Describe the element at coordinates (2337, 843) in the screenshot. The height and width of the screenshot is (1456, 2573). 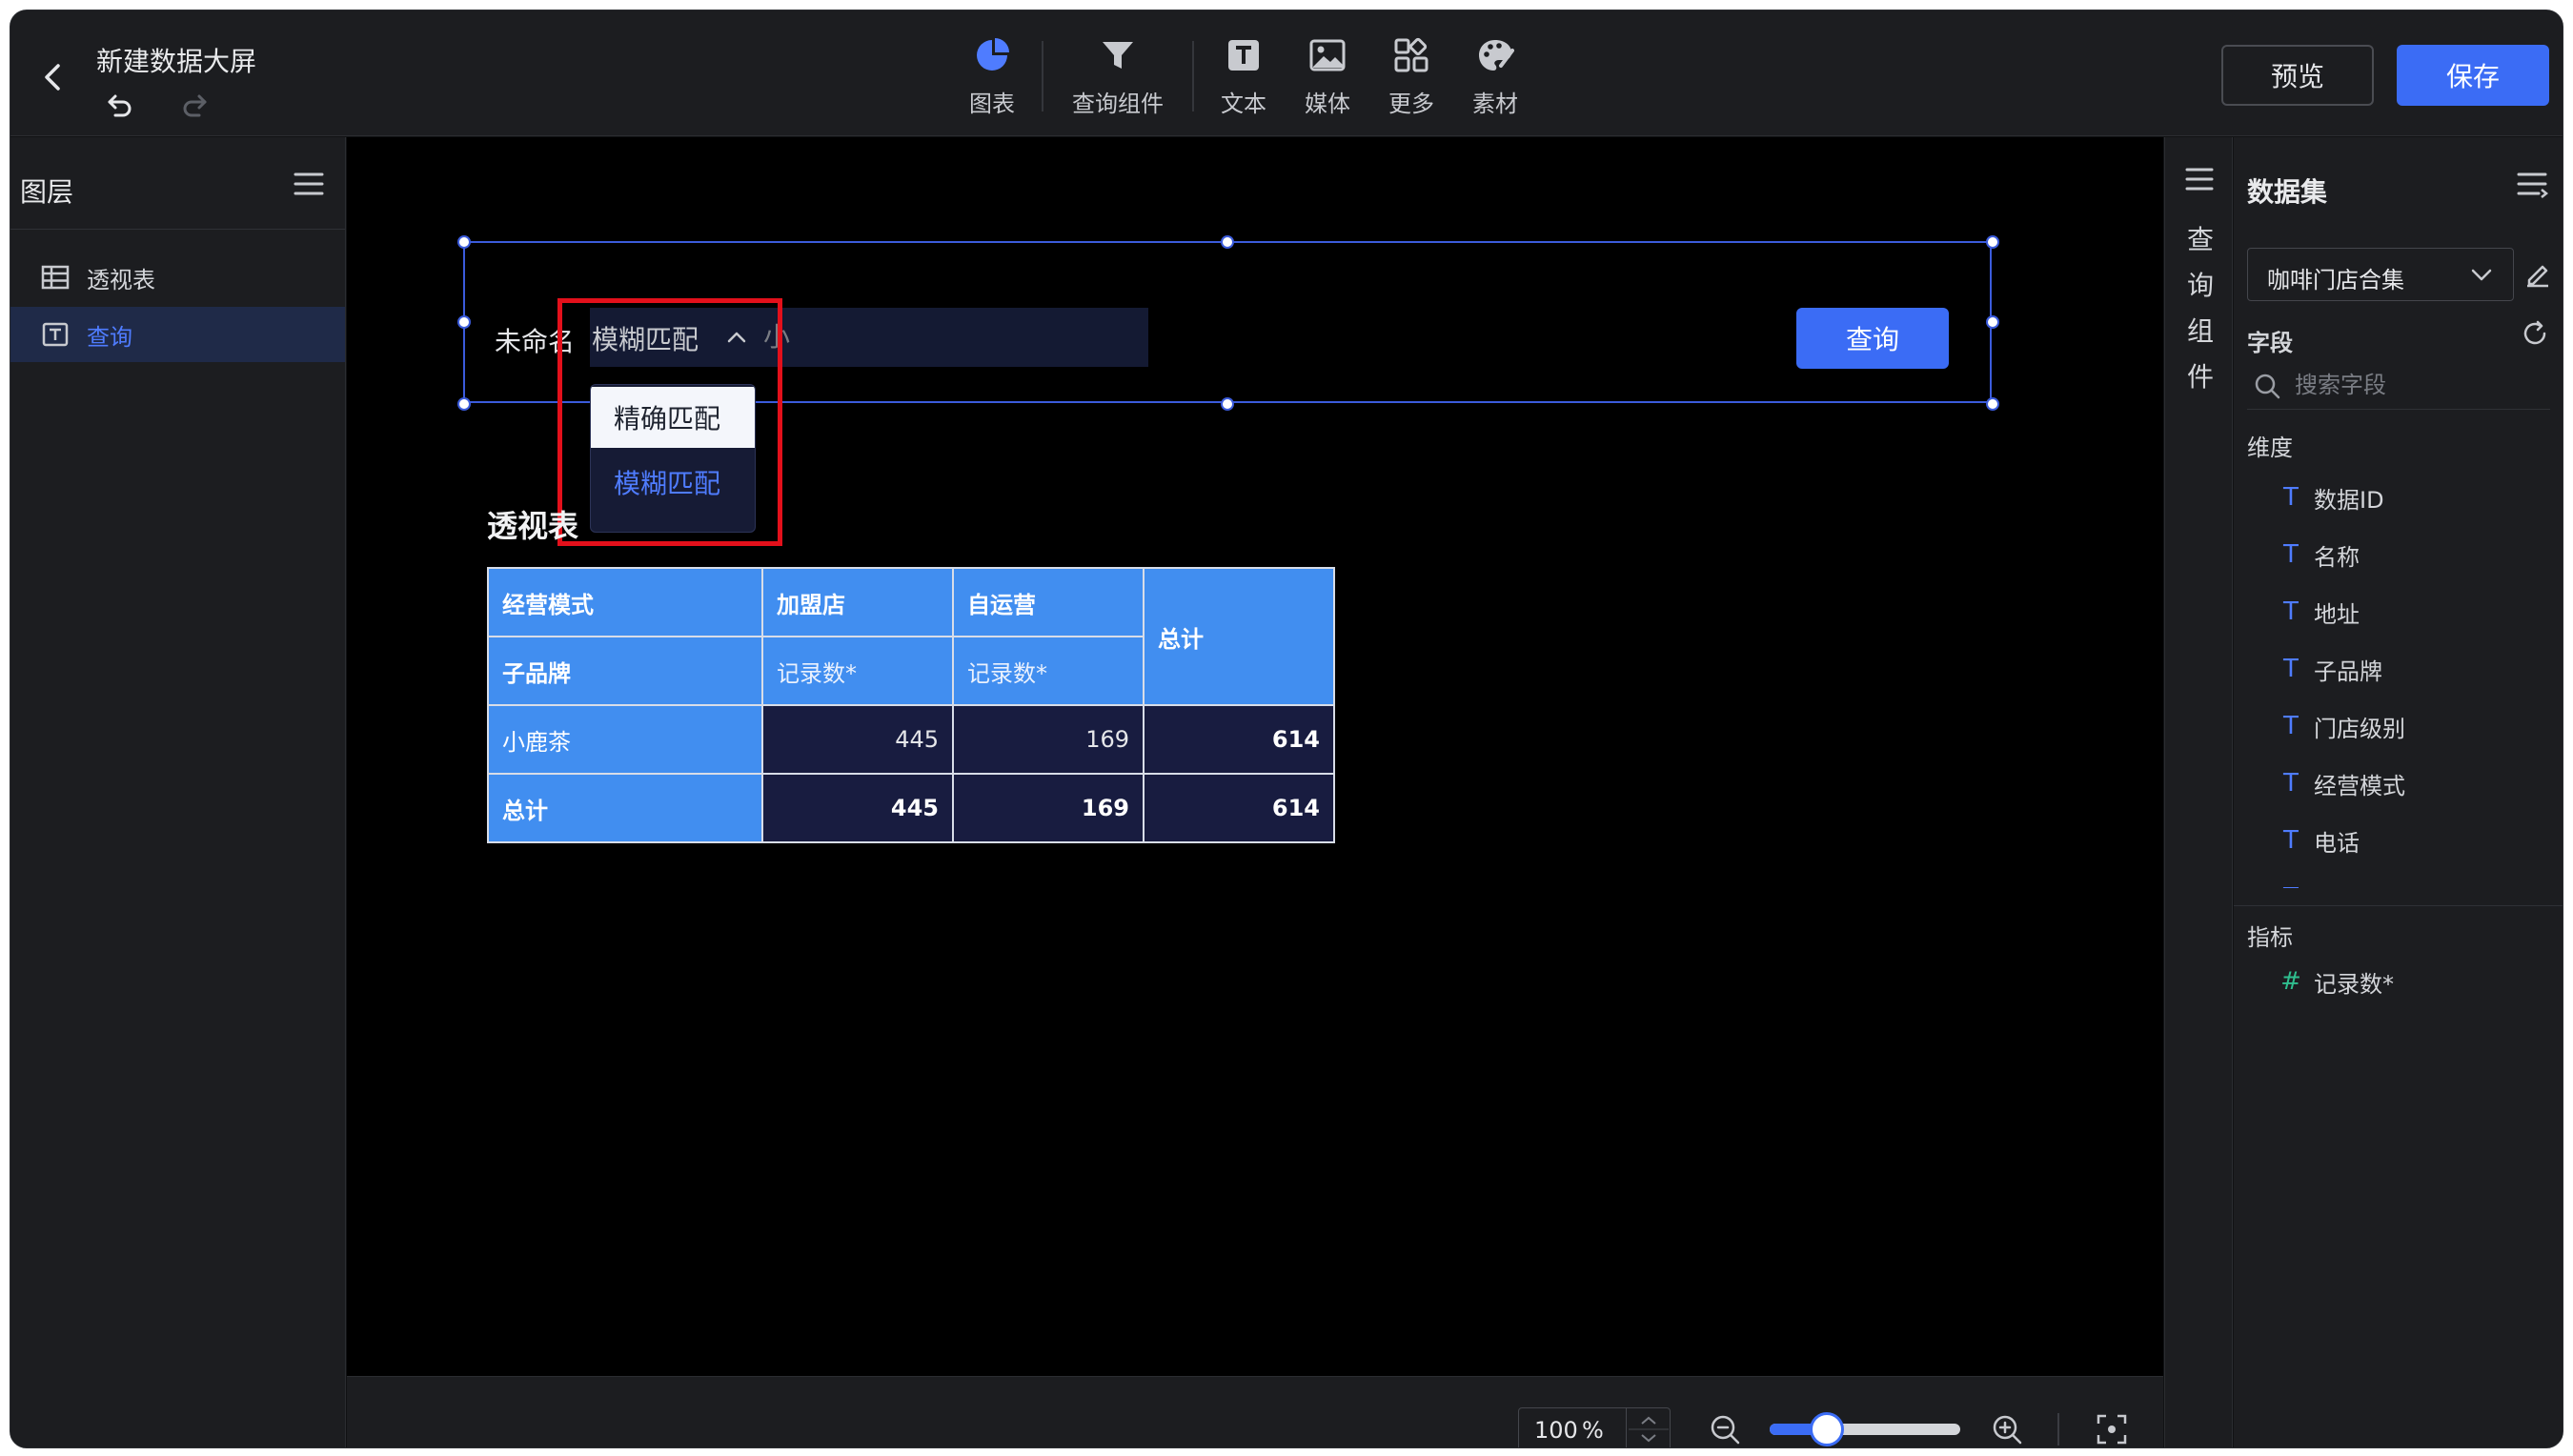
I see `dimension-field-label: 电话` at that location.